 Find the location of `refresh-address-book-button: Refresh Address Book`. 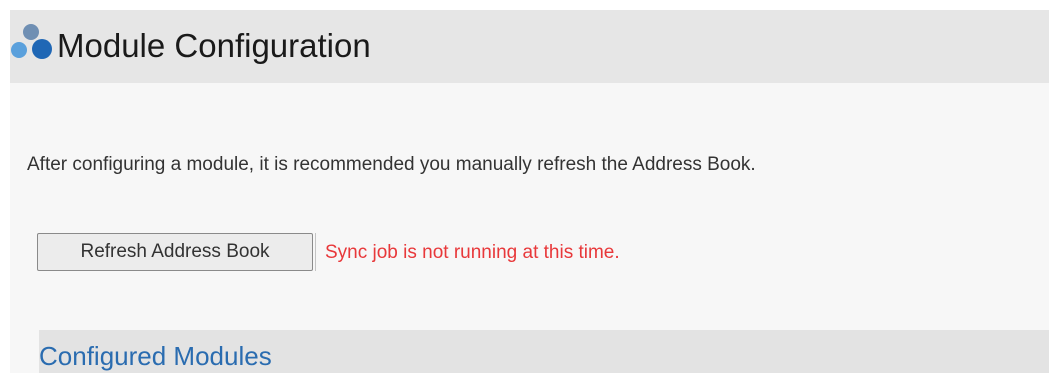

refresh-address-book-button: Refresh Address Book is located at coordinates (175, 252).